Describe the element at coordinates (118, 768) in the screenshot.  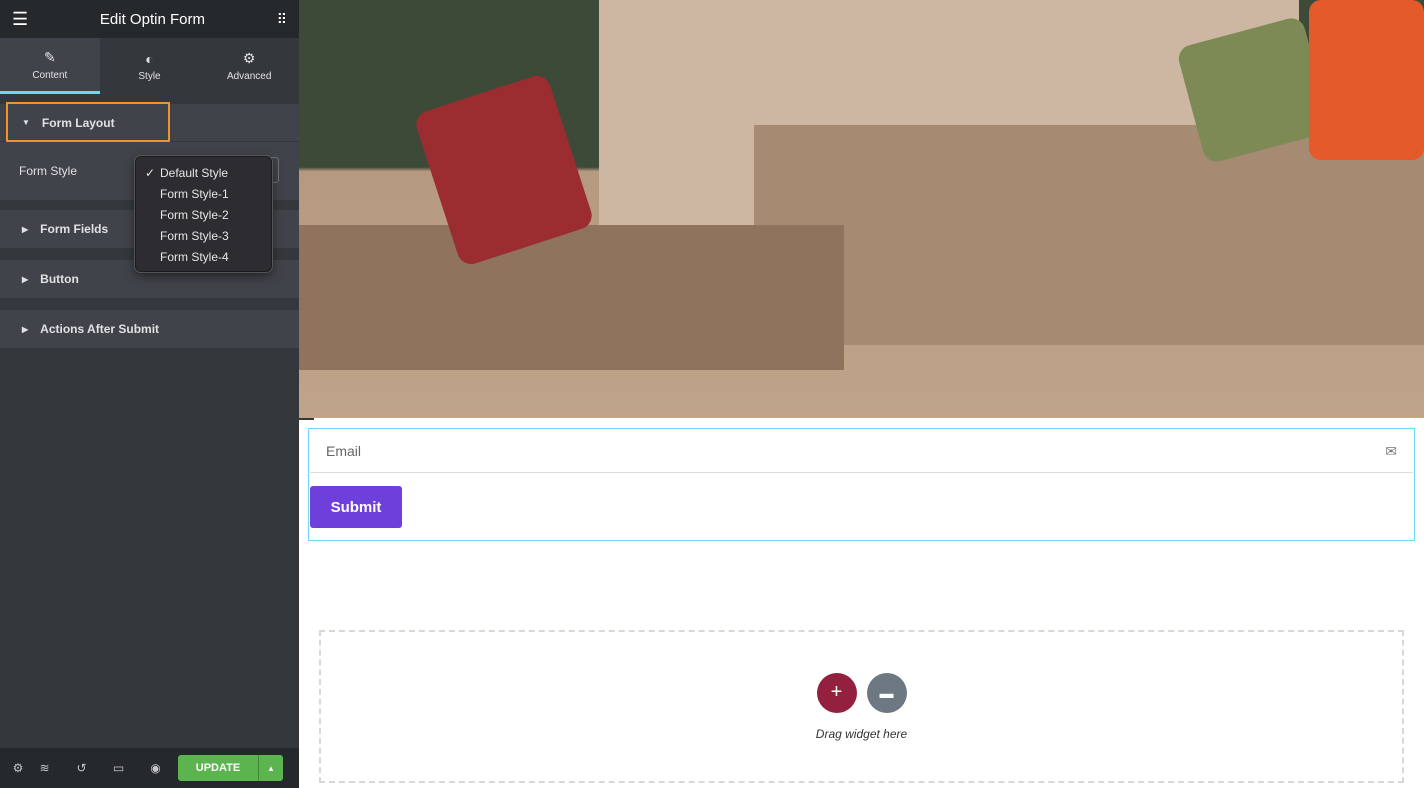
I see `responsive-icon: ▭` at that location.